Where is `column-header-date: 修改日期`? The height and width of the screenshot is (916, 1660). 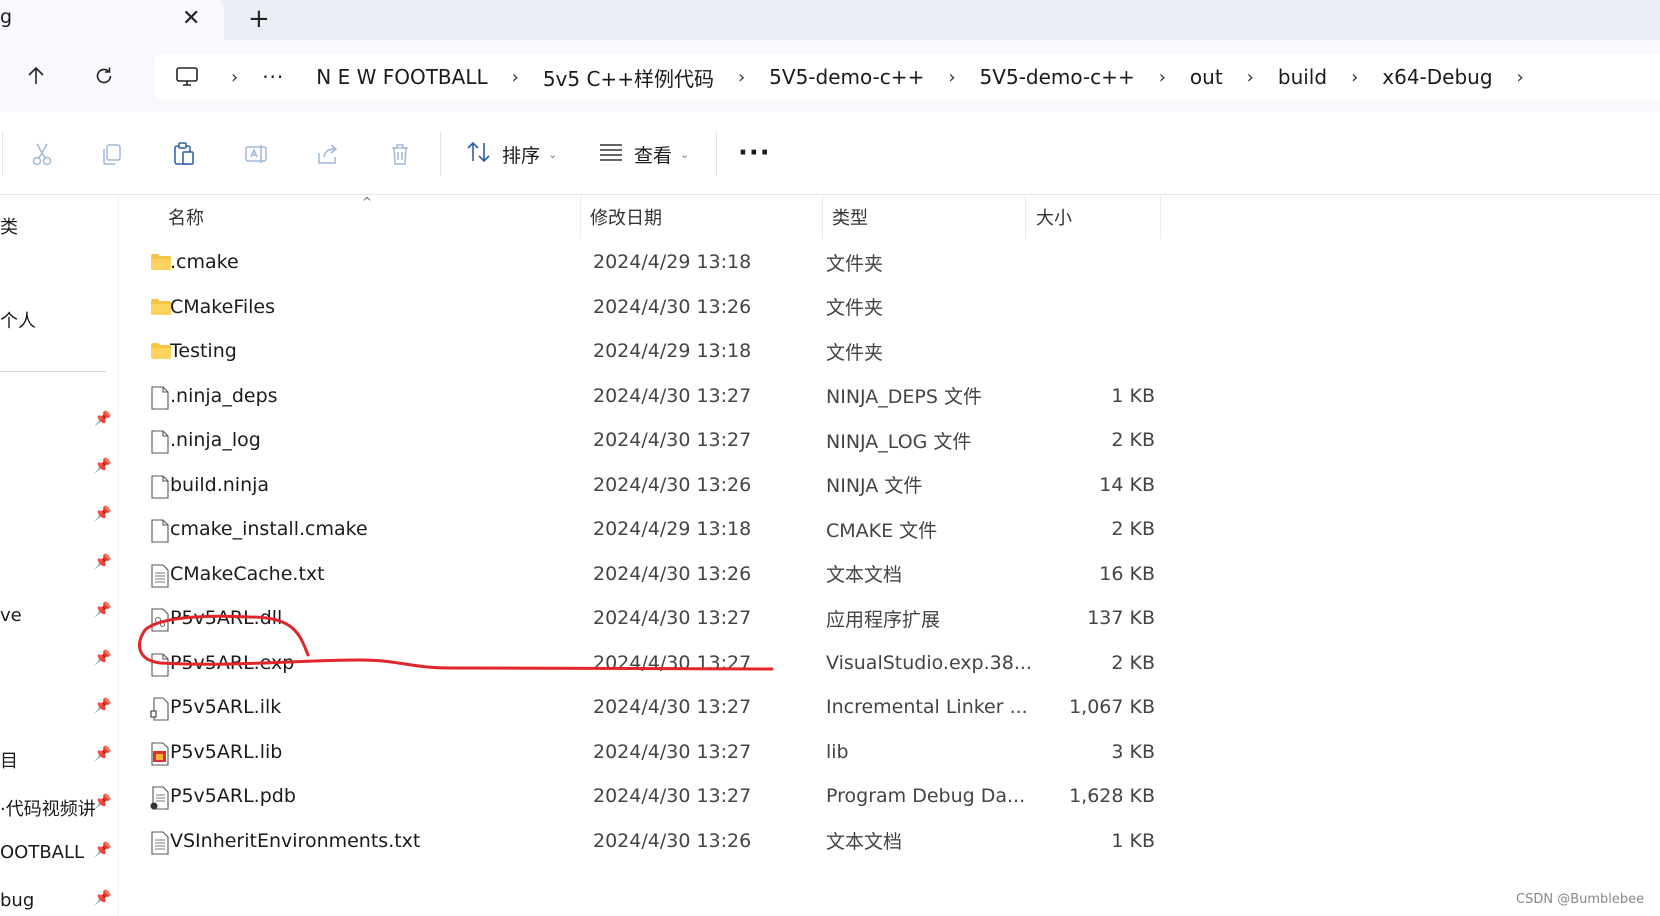 column-header-date: 修改日期 is located at coordinates (626, 217).